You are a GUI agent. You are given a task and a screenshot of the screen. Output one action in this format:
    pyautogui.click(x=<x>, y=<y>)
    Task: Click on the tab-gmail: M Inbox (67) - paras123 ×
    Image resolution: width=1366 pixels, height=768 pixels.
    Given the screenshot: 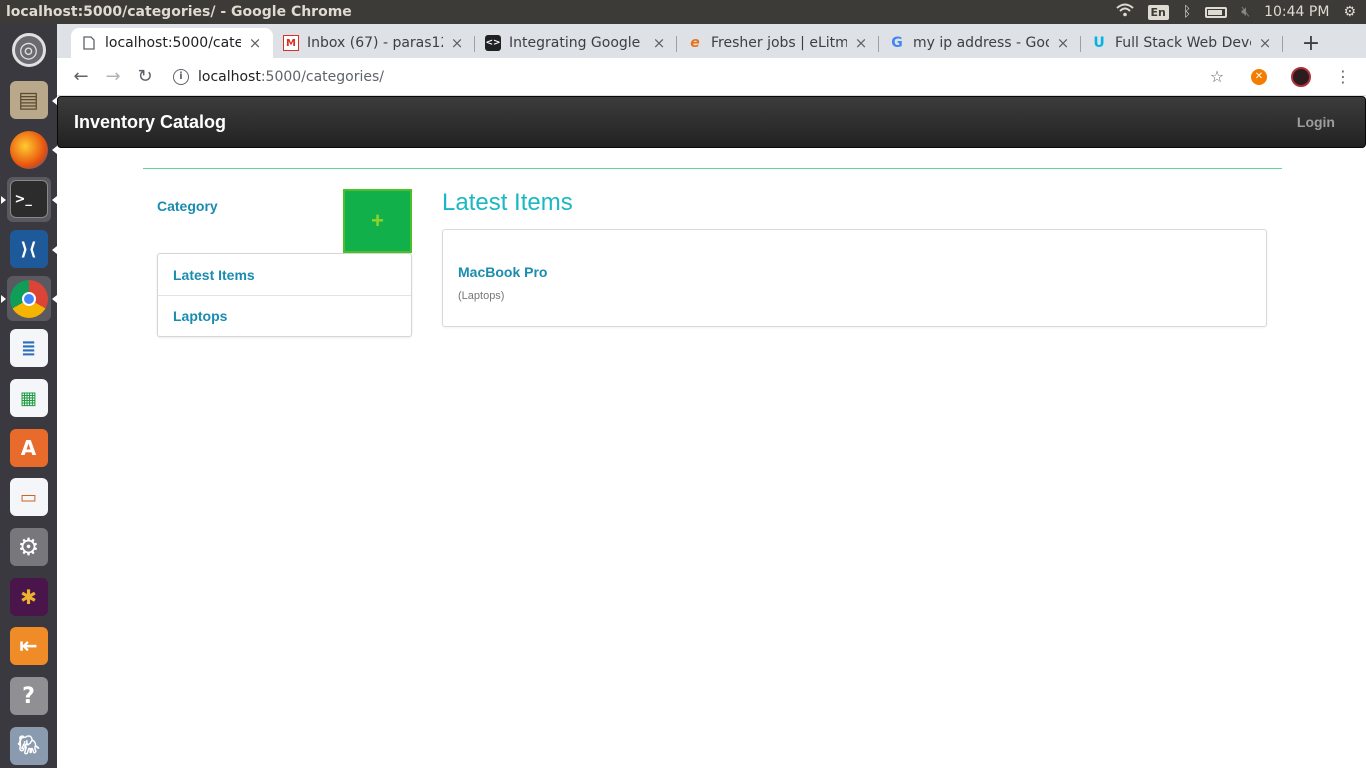 What is the action you would take?
    pyautogui.click(x=374, y=43)
    